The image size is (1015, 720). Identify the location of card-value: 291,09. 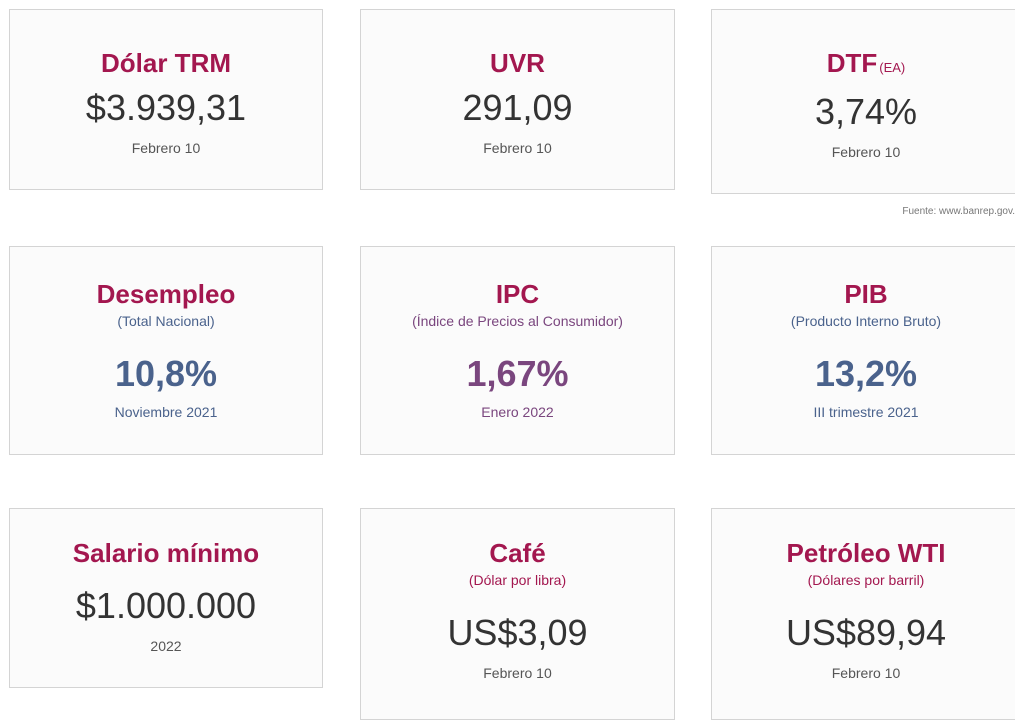
(517, 107).